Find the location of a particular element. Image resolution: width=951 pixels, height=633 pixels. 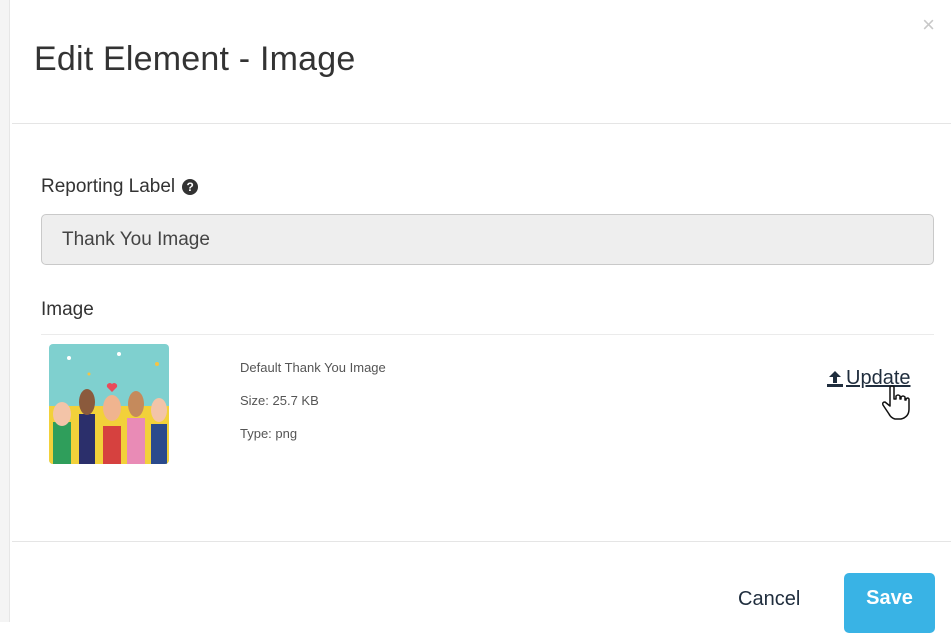

hand-pointer-icon is located at coordinates (896, 402).